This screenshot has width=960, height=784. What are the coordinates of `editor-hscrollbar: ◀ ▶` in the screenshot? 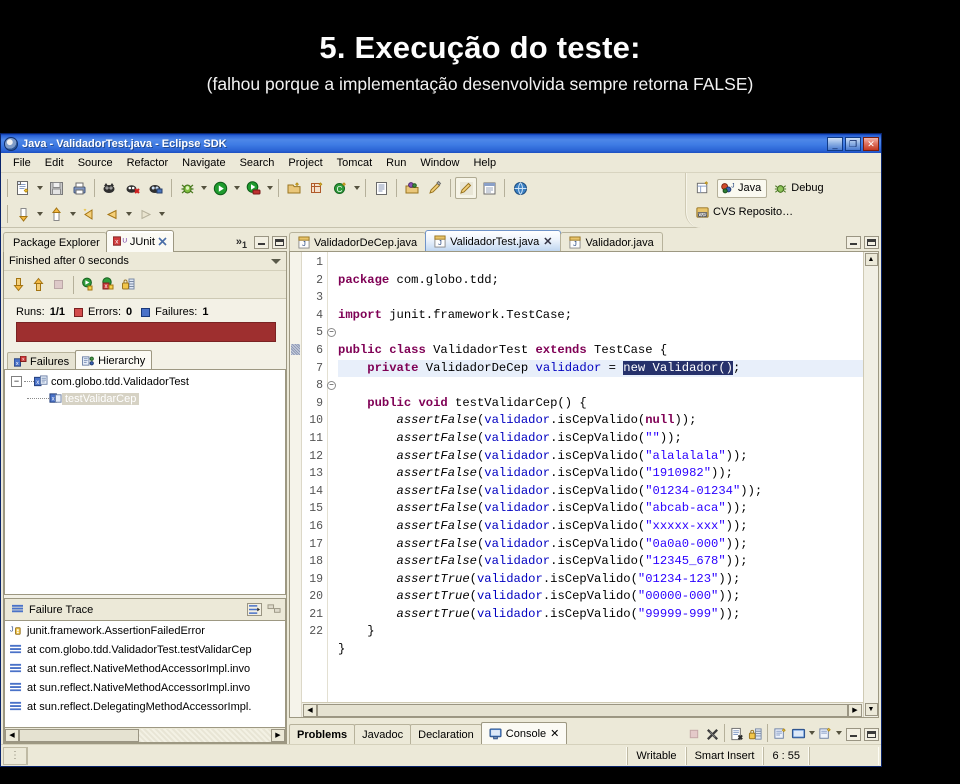 It's located at (582, 709).